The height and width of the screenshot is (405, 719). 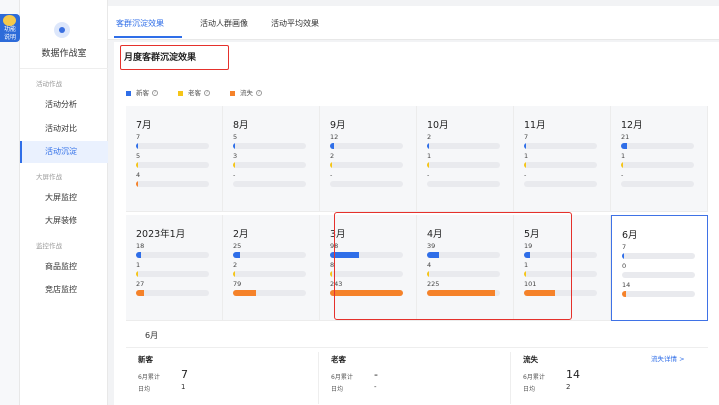 I want to click on month-cell: 2月 25 2 79, so click(x=271, y=268).